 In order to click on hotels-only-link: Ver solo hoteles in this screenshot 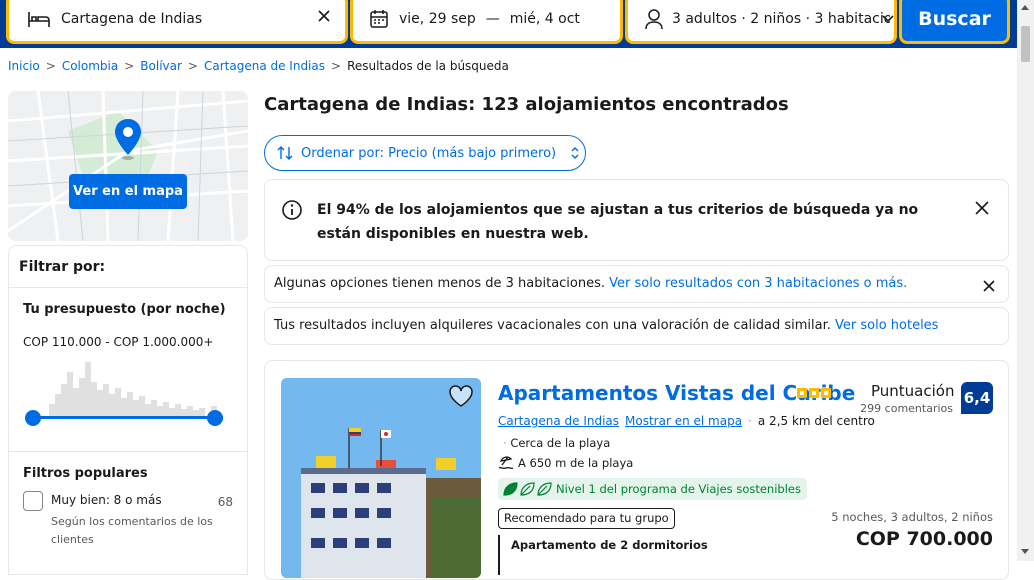, I will do `click(886, 325)`.